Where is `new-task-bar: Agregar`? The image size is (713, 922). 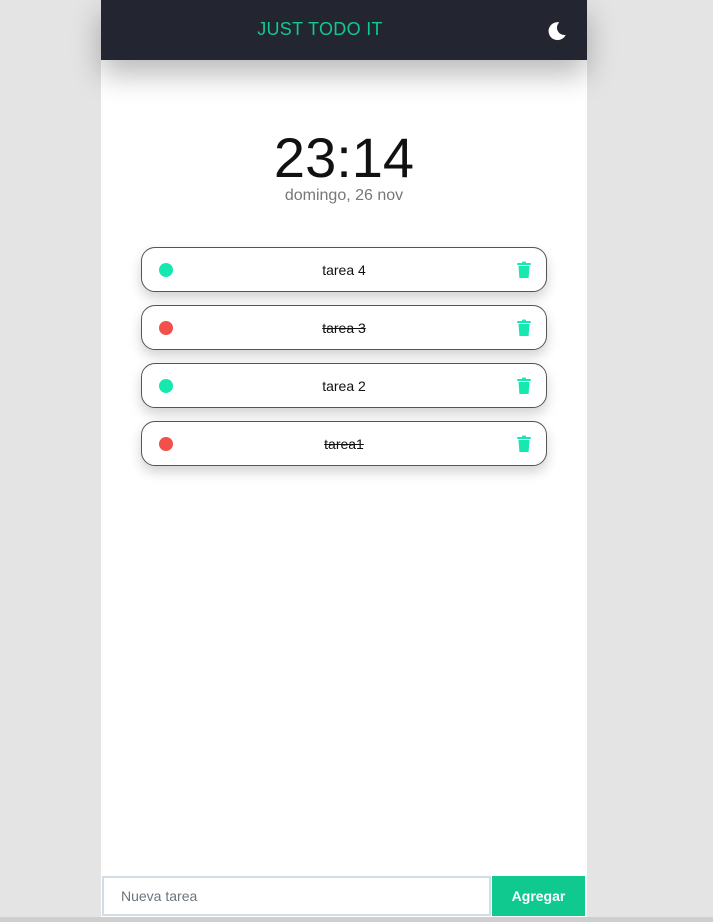
new-task-bar: Agregar is located at coordinates (344, 896).